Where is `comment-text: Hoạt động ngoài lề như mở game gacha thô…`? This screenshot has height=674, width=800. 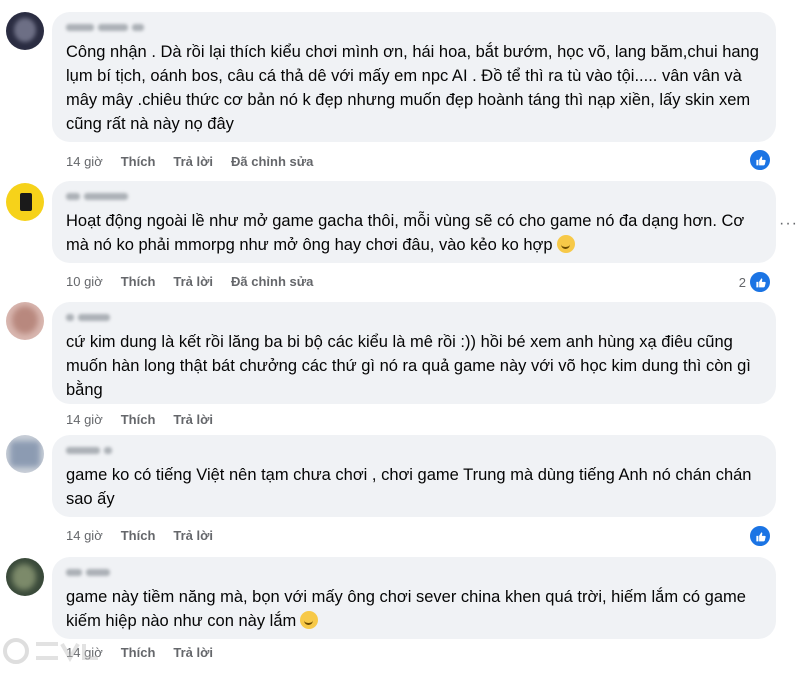 comment-text: Hoạt động ngoài lề như mở game gacha thô… is located at coordinates (414, 233).